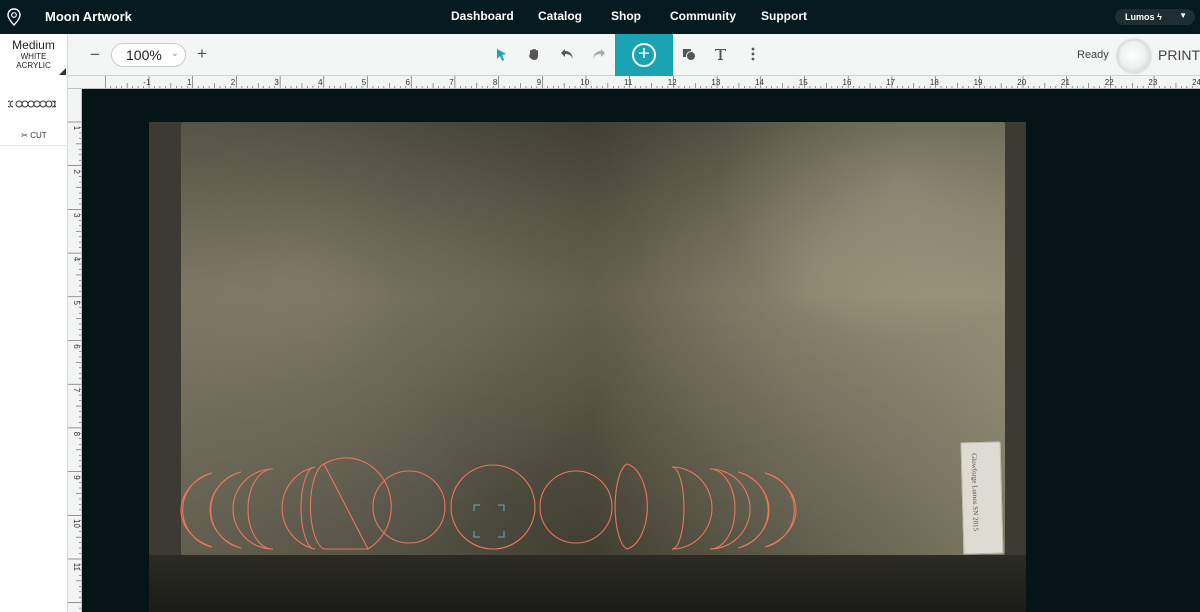 This screenshot has height=612, width=1200. I want to click on ruler-label: -1, so click(147, 82).